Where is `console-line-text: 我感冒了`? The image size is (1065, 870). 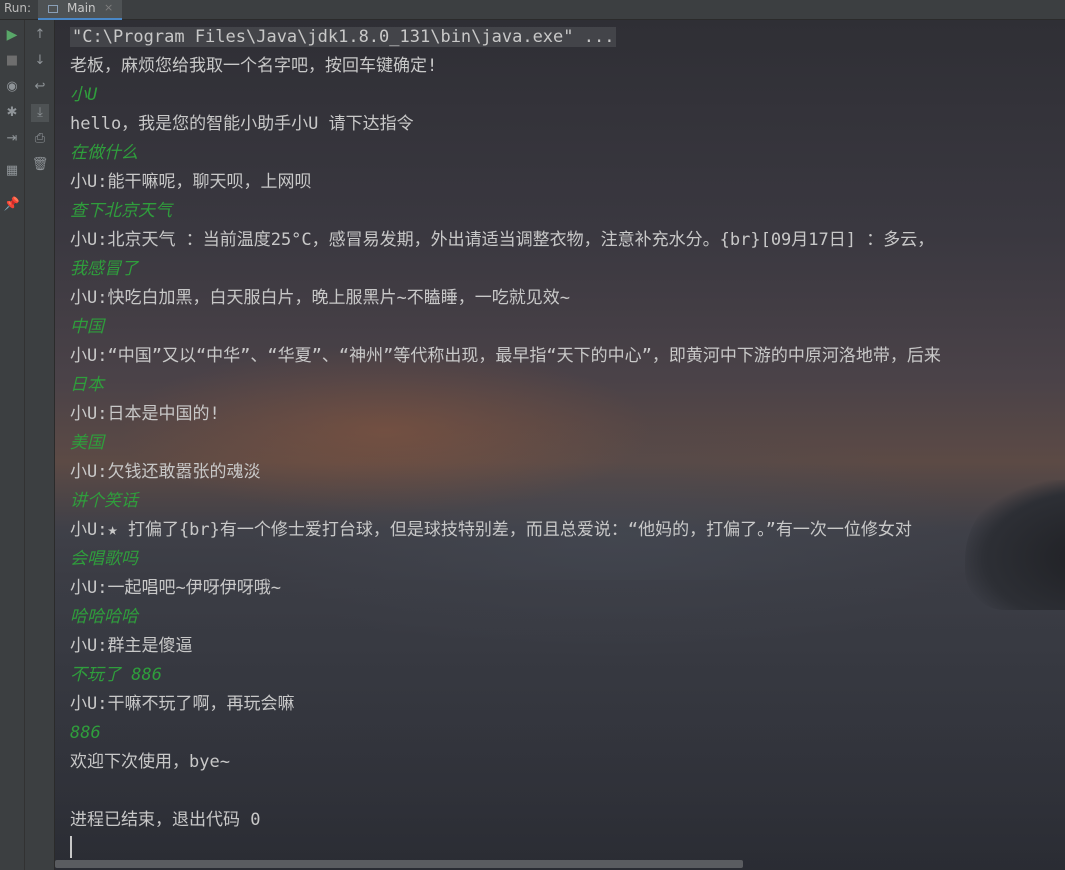 console-line-text: 我感冒了 is located at coordinates (104, 269).